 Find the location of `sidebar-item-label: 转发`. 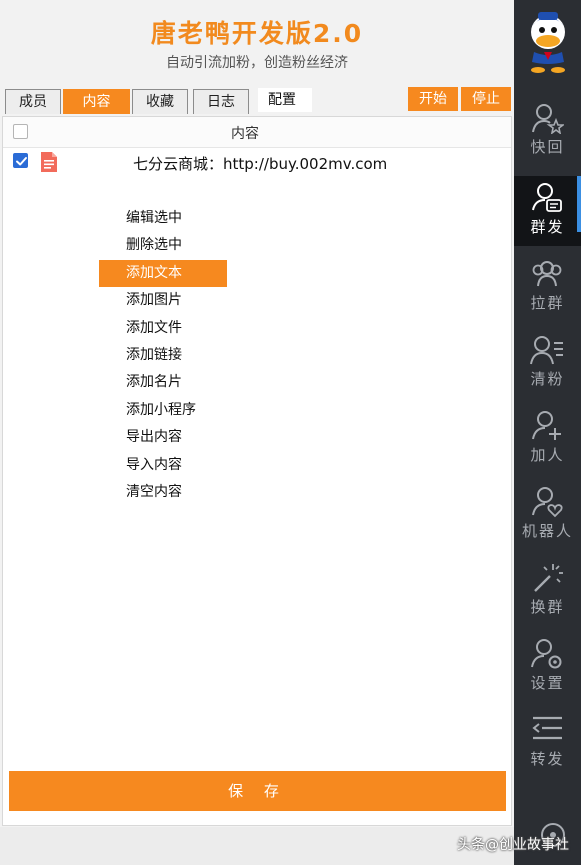

sidebar-item-label: 转发 is located at coordinates (547, 759).